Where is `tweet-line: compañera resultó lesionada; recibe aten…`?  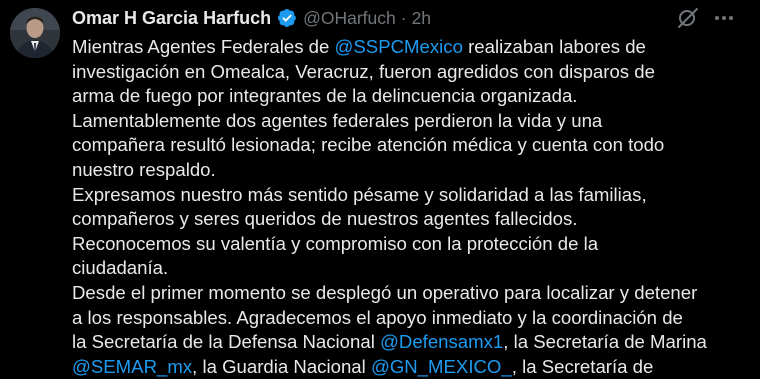
tweet-line: compañera resultó lesionada; recibe aten… is located at coordinates (368, 145).